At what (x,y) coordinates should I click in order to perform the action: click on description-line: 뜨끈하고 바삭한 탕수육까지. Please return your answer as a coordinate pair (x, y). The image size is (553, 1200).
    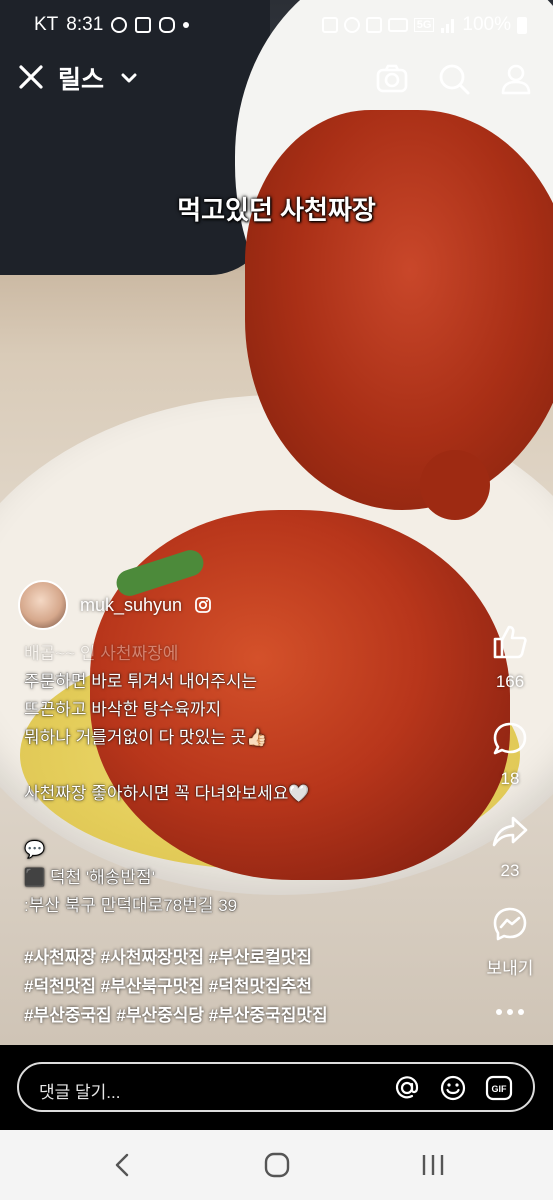
    Looking at the image, I should click on (123, 709).